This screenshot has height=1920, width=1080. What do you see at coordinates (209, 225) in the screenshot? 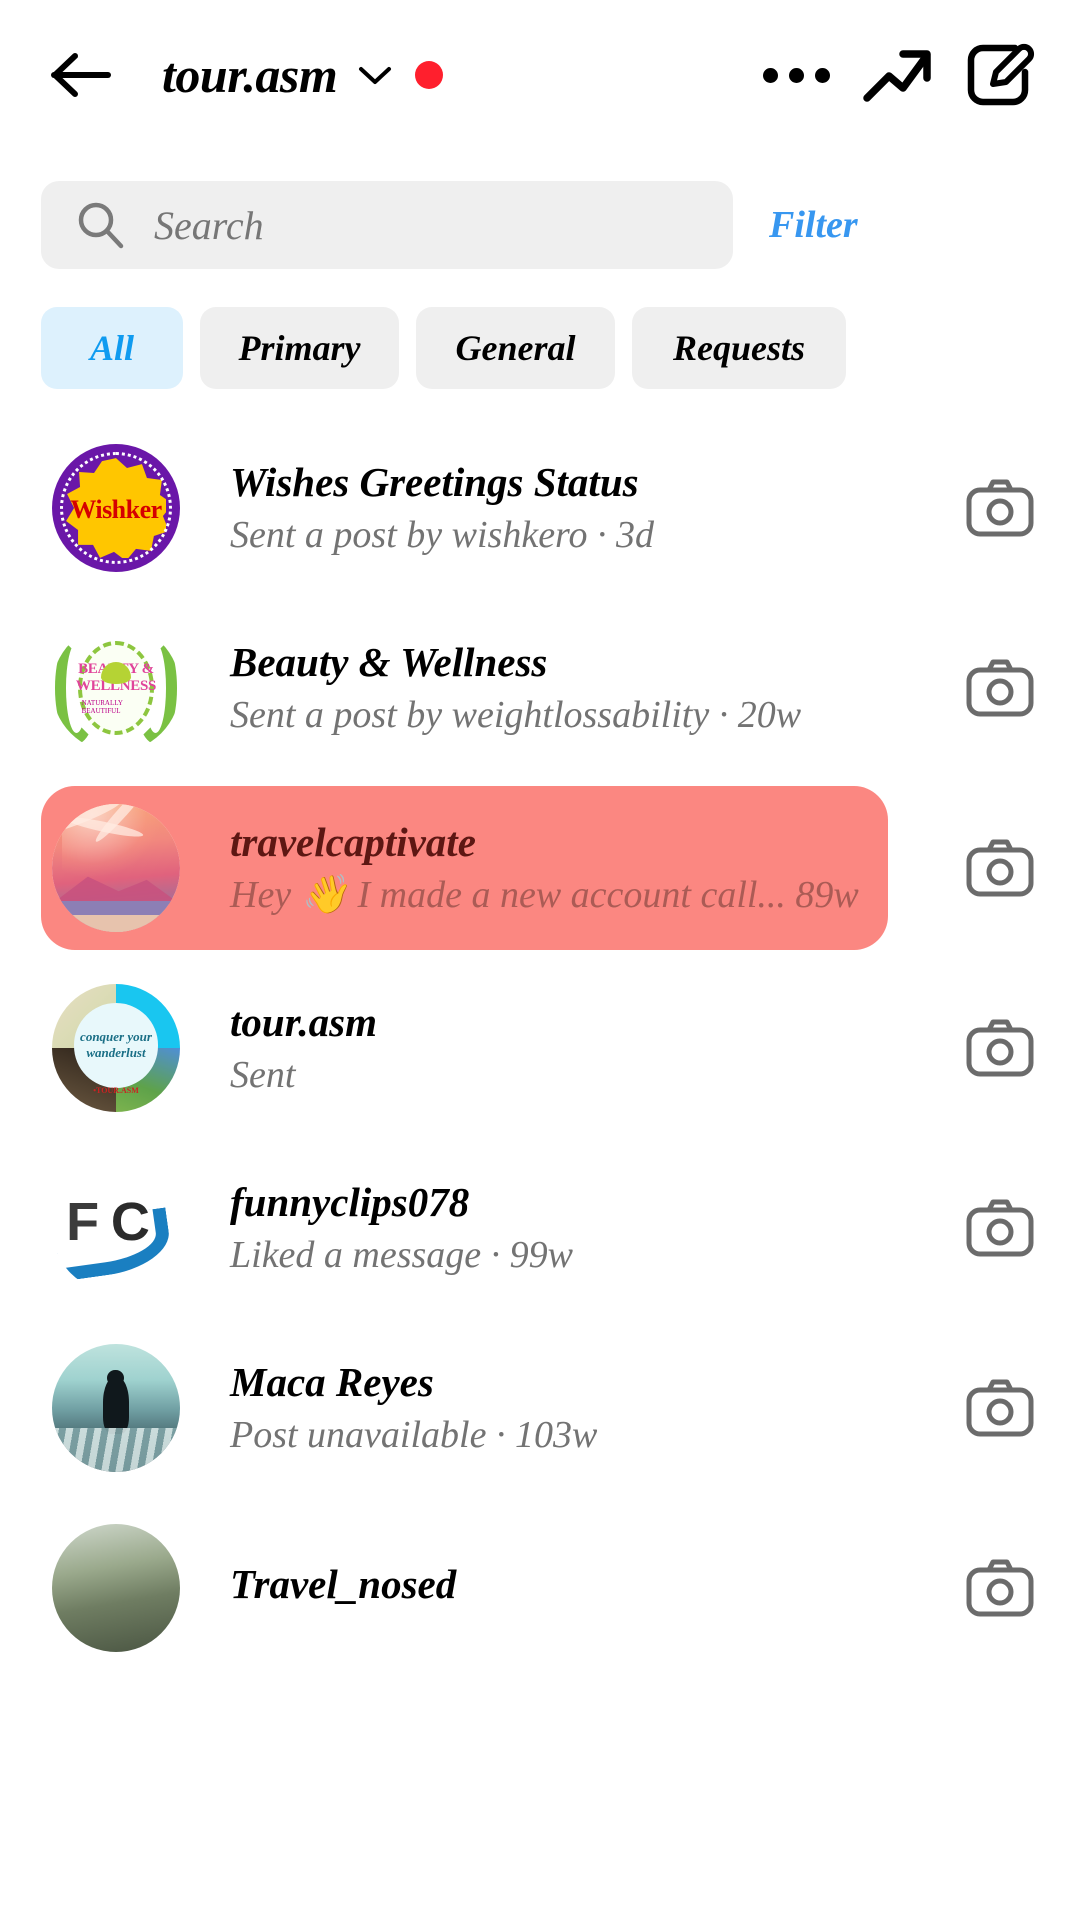
I see `search-placeholder: Search` at bounding box center [209, 225].